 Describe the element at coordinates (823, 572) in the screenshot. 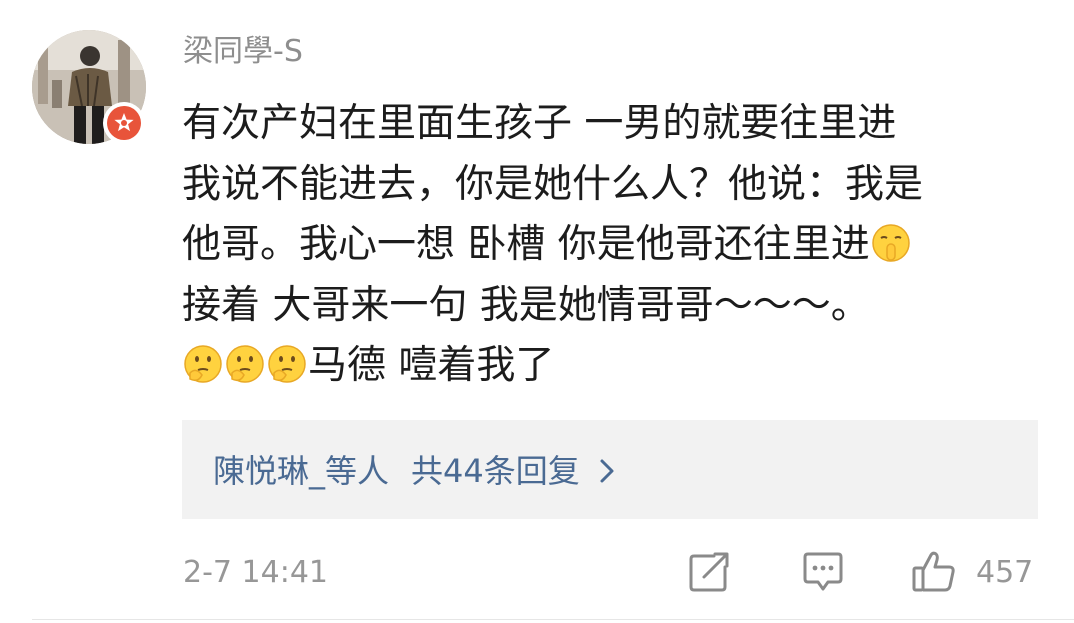

I see `comment-icon` at that location.